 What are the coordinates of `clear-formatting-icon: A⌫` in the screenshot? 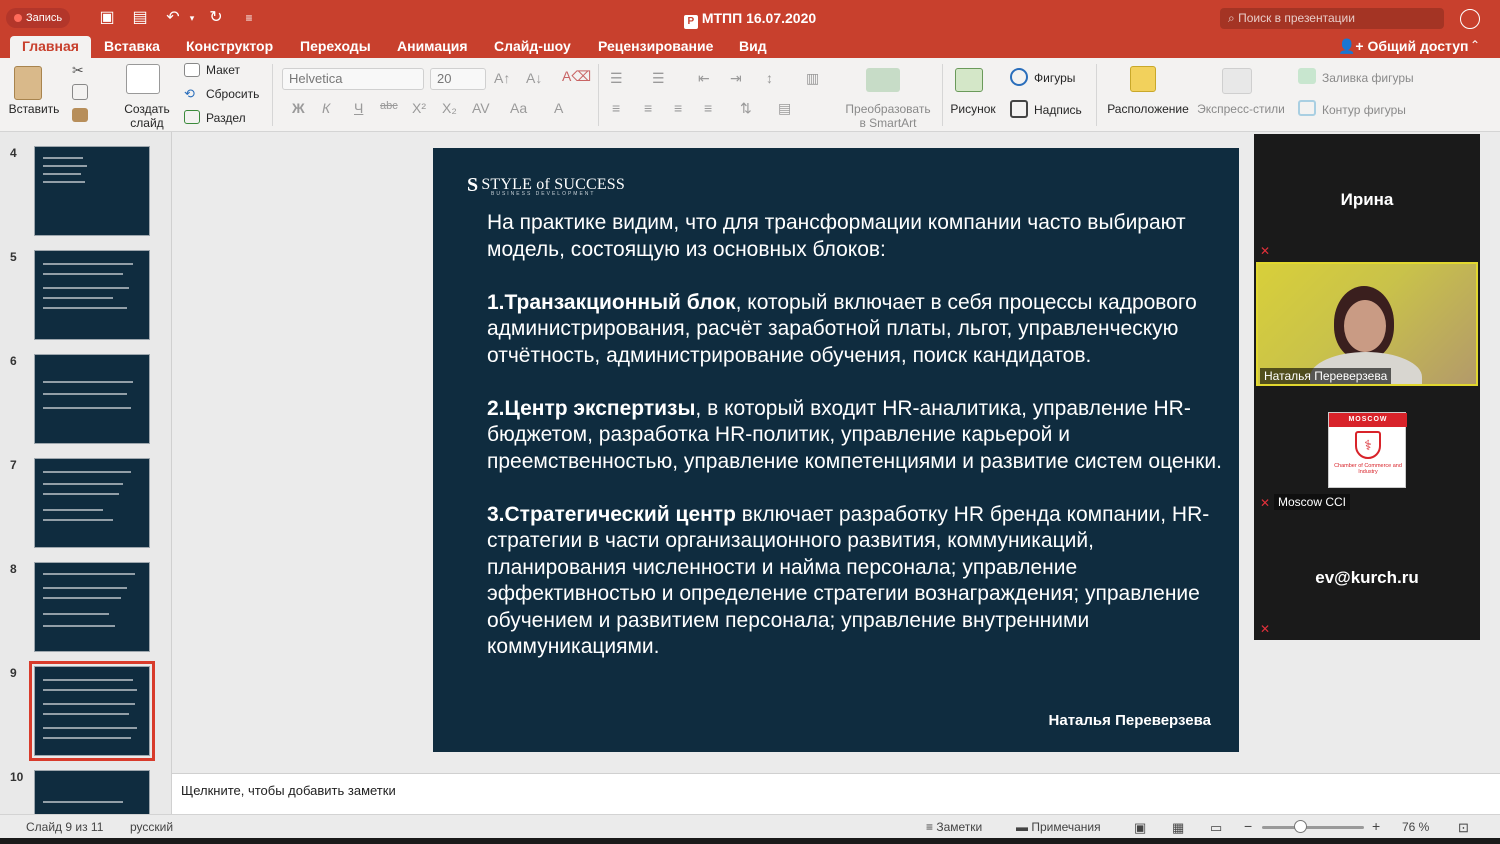 It's located at (576, 76).